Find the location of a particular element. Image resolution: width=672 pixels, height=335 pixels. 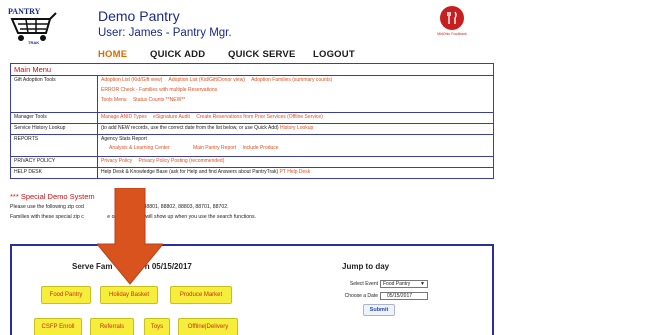

partner-logo: MidOhio Foodbank is located at coordinates (452, 32).